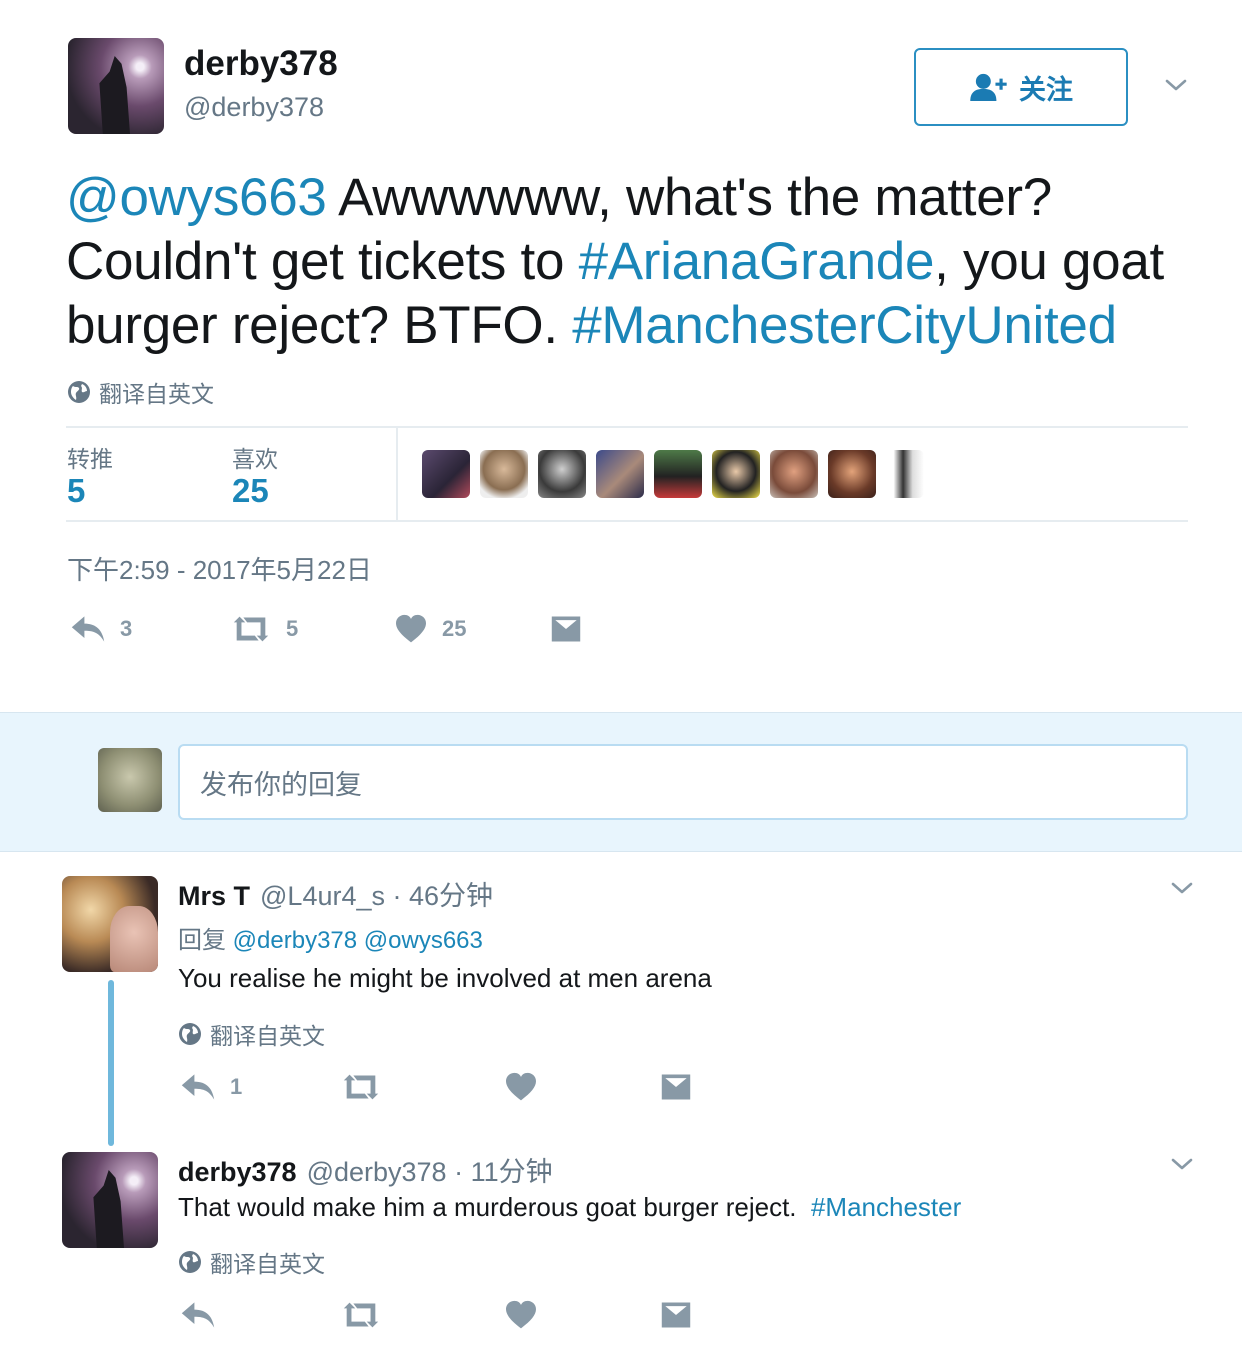 Image resolution: width=1242 pixels, height=1356 pixels. Describe the element at coordinates (236, 1086) in the screenshot. I see `reply-count: 1` at that location.